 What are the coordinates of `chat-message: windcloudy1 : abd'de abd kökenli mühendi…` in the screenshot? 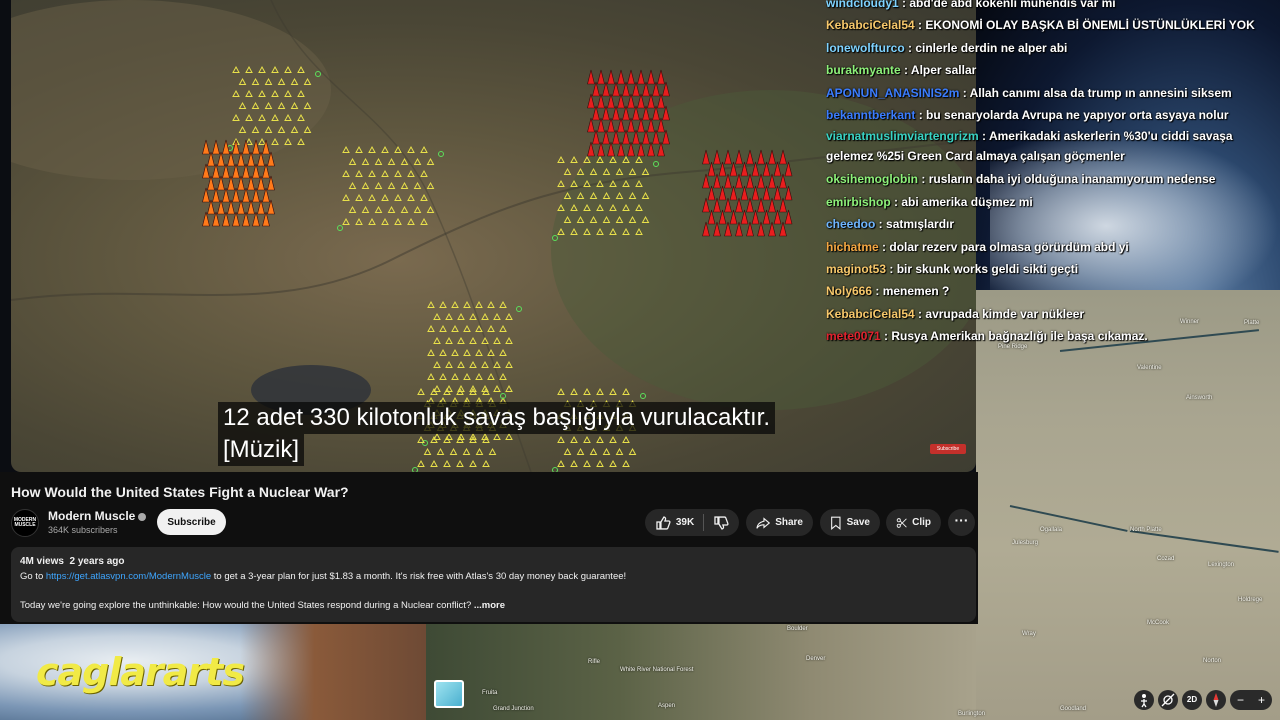 It's located at (1053, 7).